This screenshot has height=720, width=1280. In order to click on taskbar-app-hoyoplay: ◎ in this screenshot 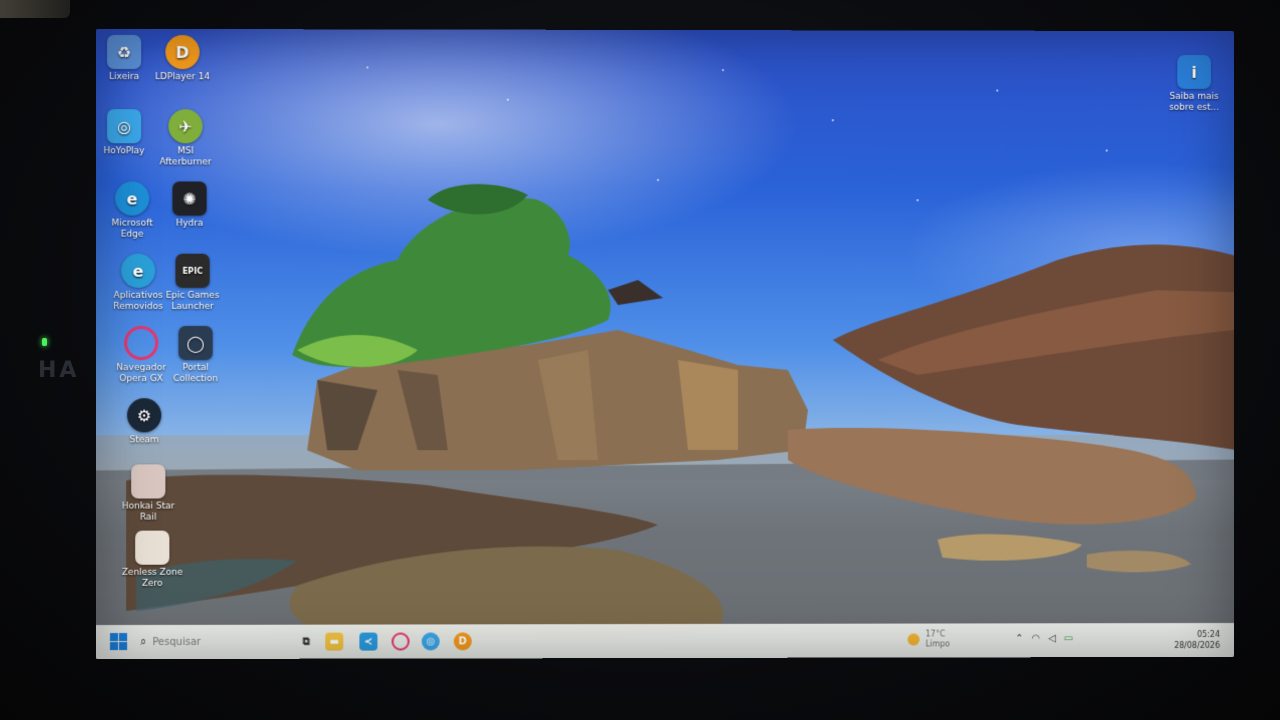, I will do `click(430, 641)`.